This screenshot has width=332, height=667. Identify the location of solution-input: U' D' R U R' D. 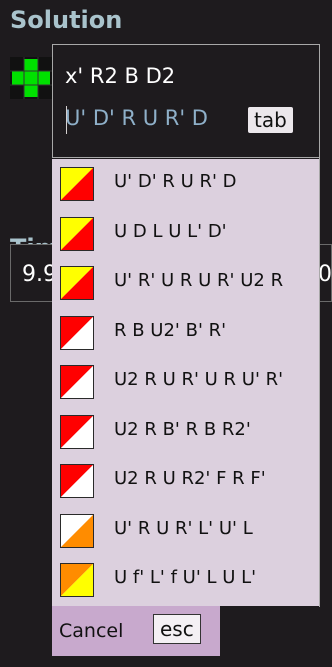
(136, 118).